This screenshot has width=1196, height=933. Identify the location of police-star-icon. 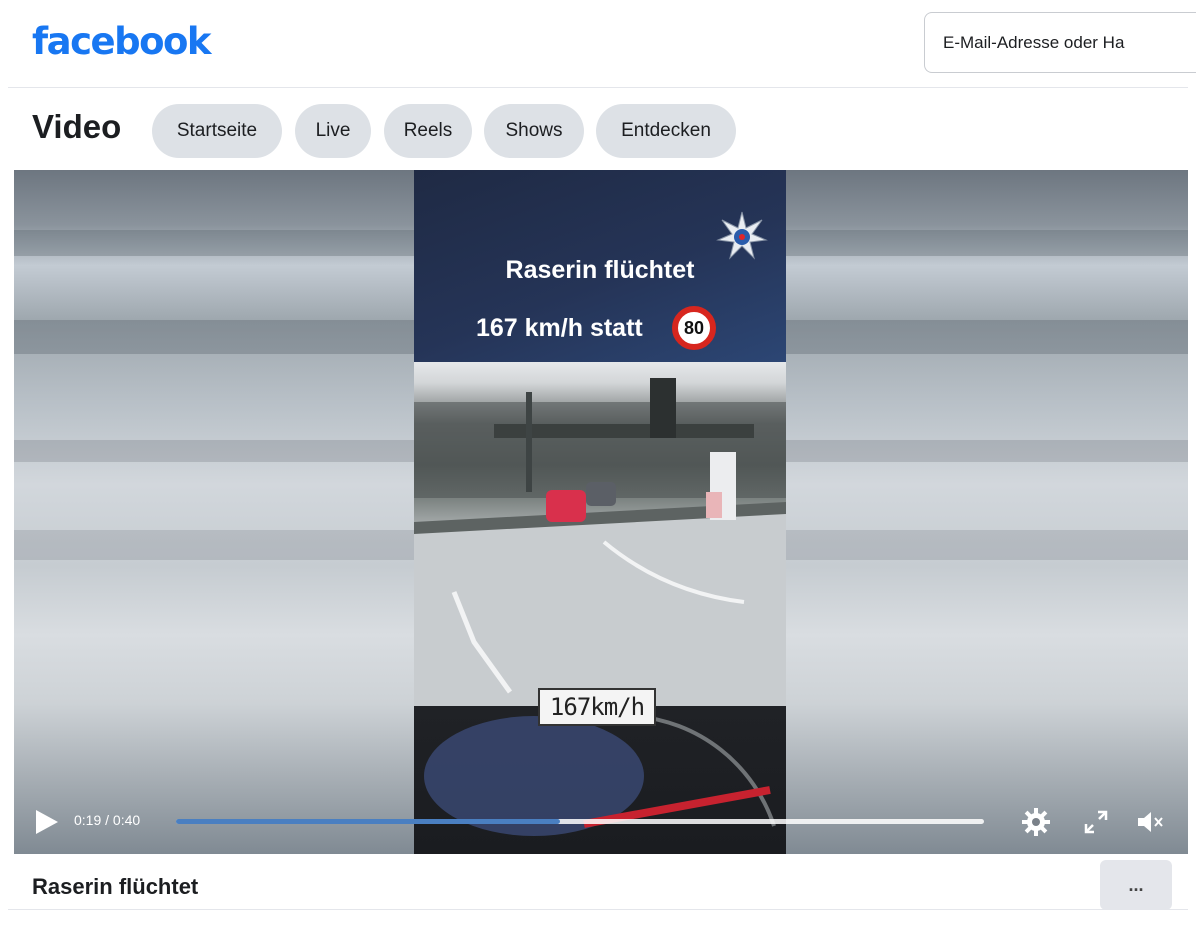
(742, 235).